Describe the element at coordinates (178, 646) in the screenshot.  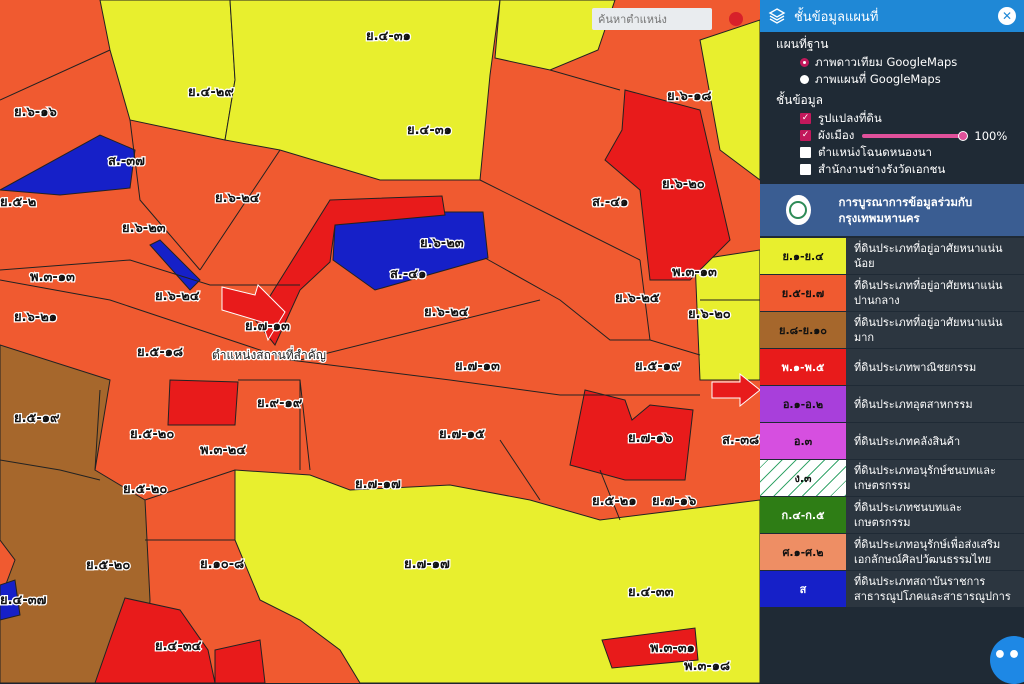
I see `zone-label: ย.๔-๓๔` at that location.